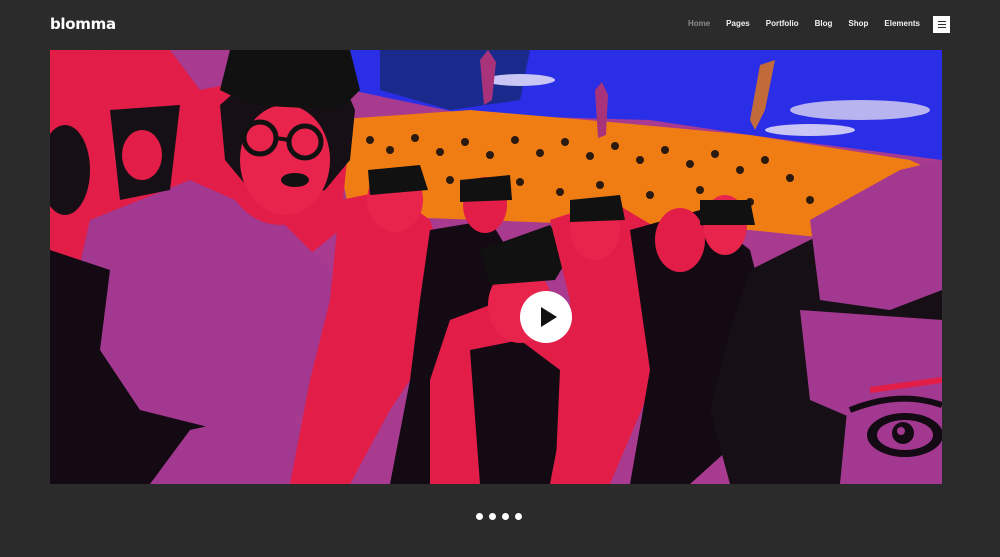 The image size is (1000, 557). I want to click on nav-item-portfolio: Portfolio, so click(782, 23).